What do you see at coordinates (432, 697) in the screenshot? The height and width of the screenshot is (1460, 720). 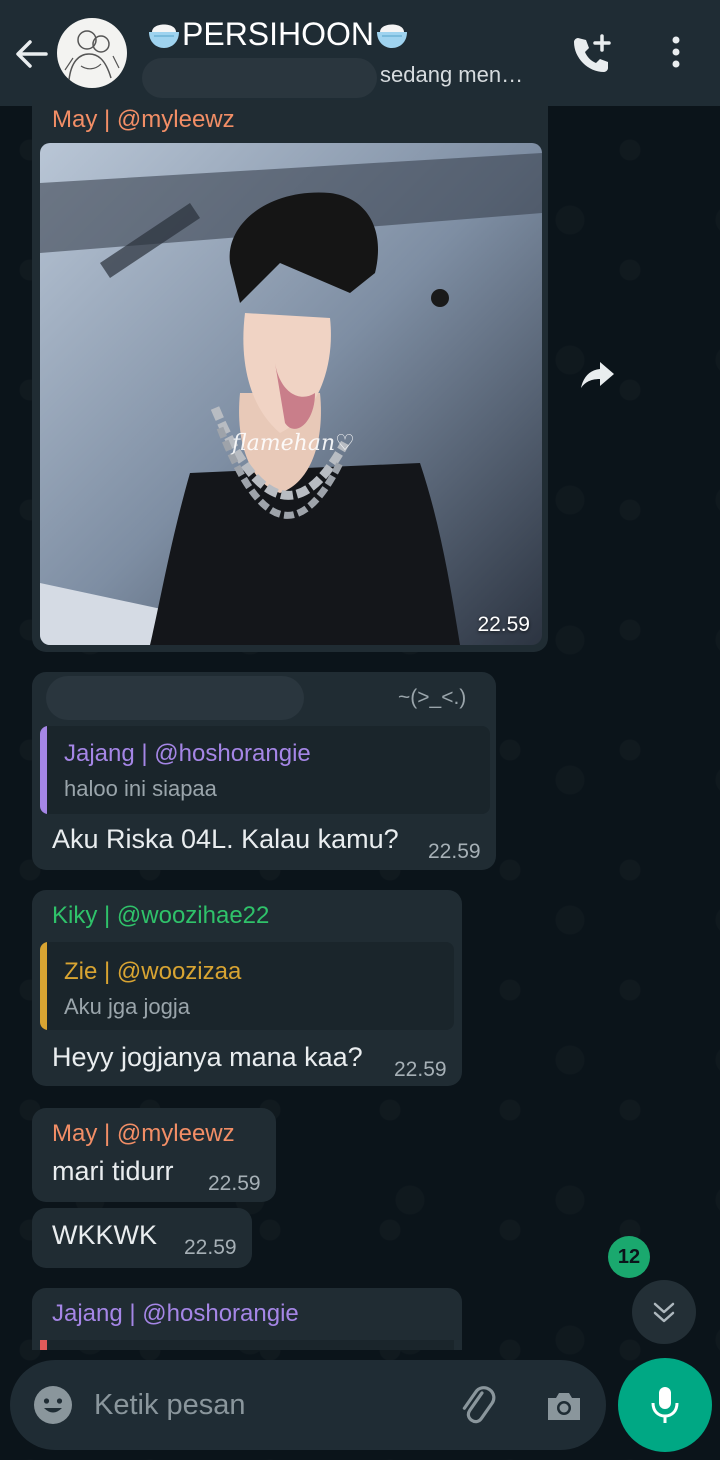 I see `sender-tag: ~(>_<.)` at bounding box center [432, 697].